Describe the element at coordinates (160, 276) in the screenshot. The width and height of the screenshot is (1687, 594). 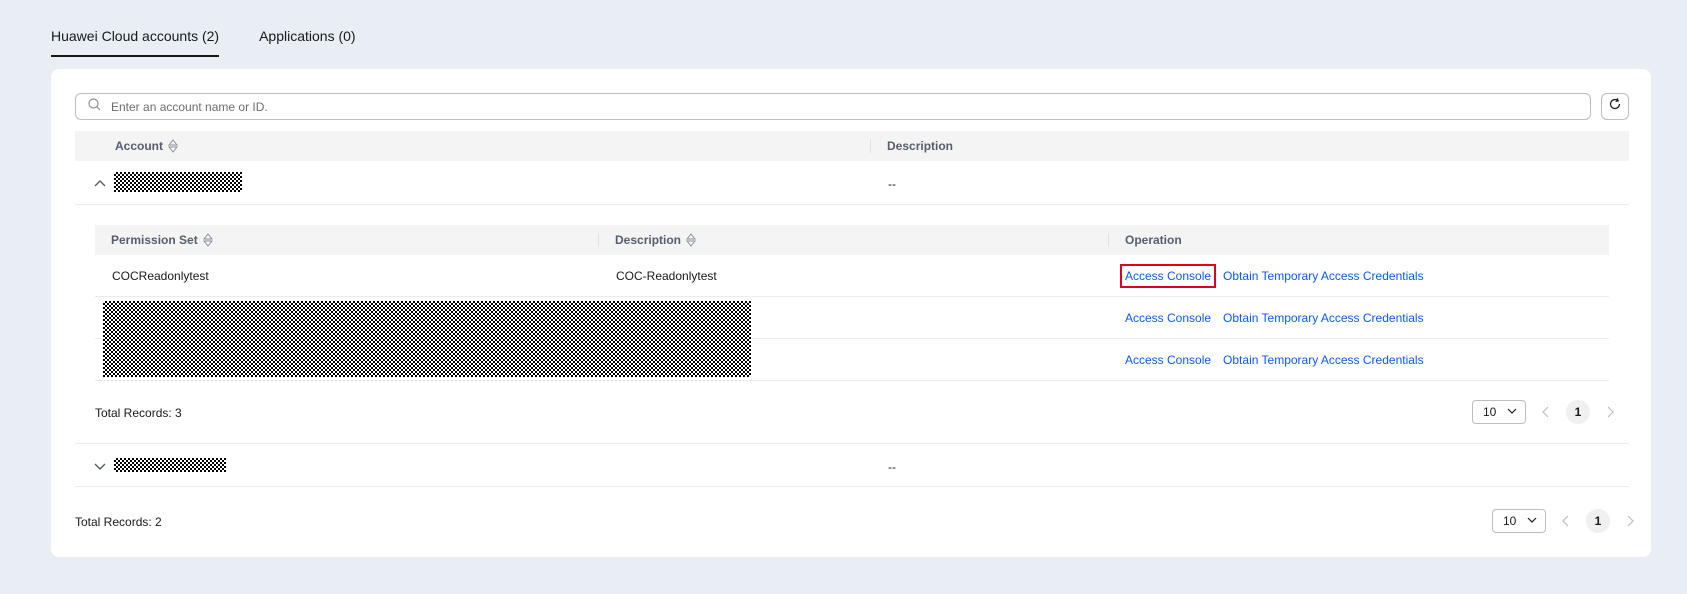
I see `permission-set-name: COCReadonlytest` at that location.